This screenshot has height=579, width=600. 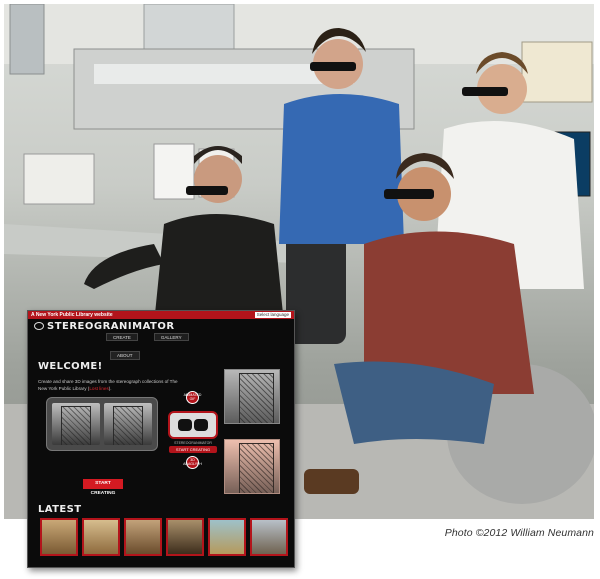 I want to click on latest-heading: LATEST, so click(x=60, y=509).